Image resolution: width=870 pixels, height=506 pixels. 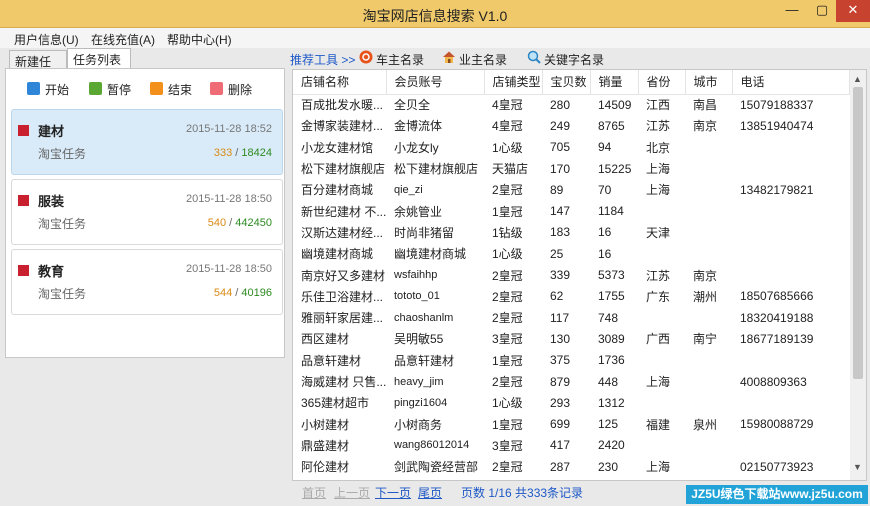 What do you see at coordinates (557, 253) in the screenshot?
I see `table-cell: 25` at bounding box center [557, 253].